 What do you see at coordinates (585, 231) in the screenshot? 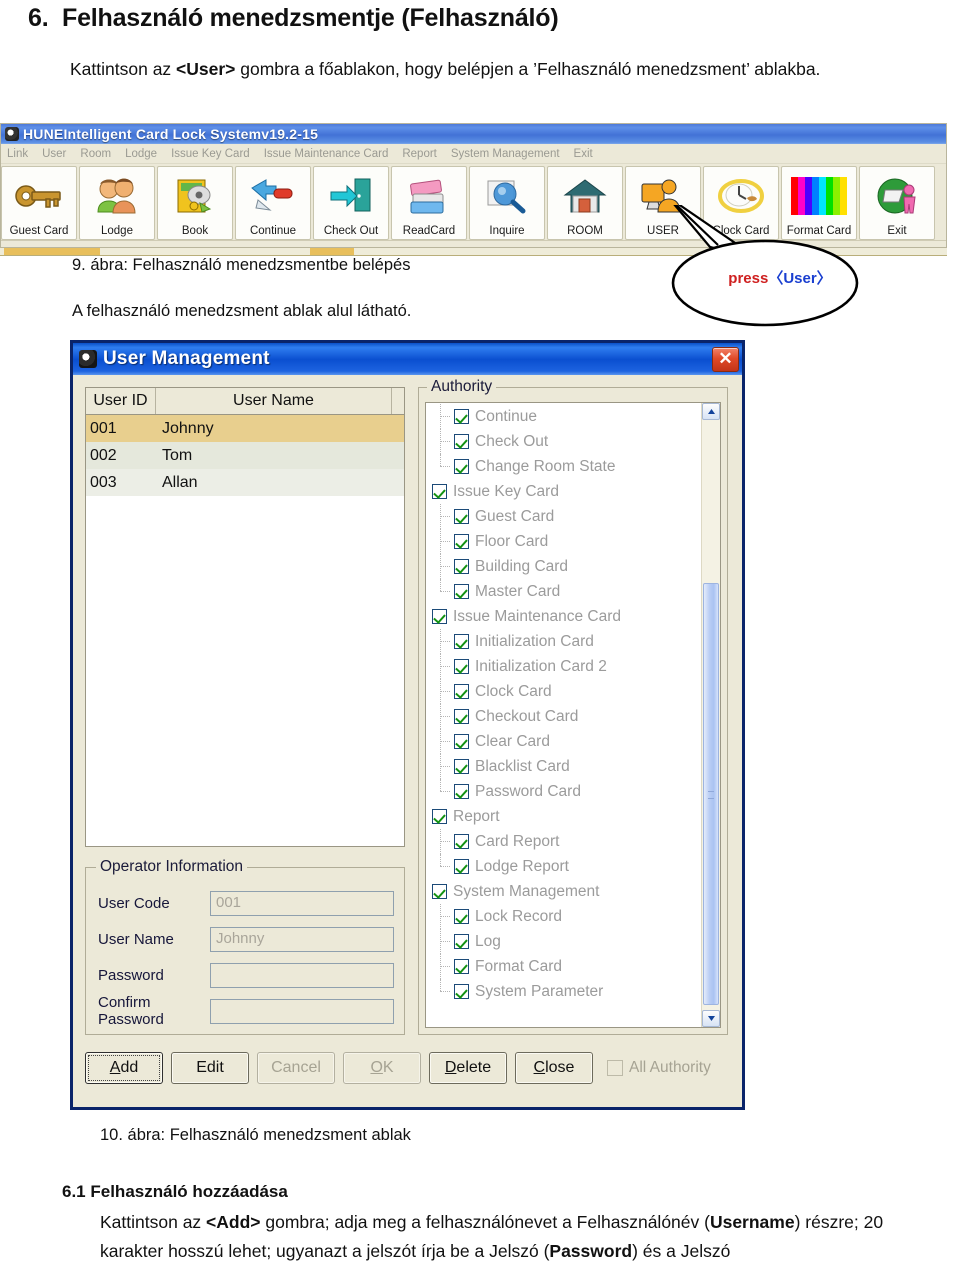
I see `toolbar-label-room: ROOM` at bounding box center [585, 231].